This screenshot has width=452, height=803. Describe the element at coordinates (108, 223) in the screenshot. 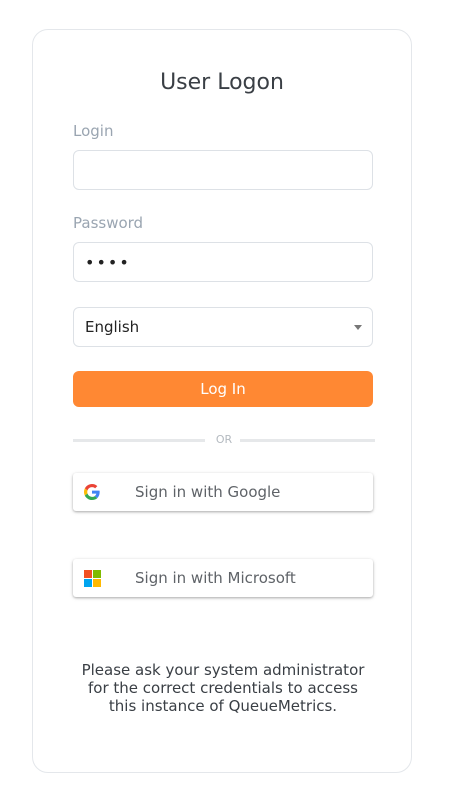

I see `password-label: Password` at that location.